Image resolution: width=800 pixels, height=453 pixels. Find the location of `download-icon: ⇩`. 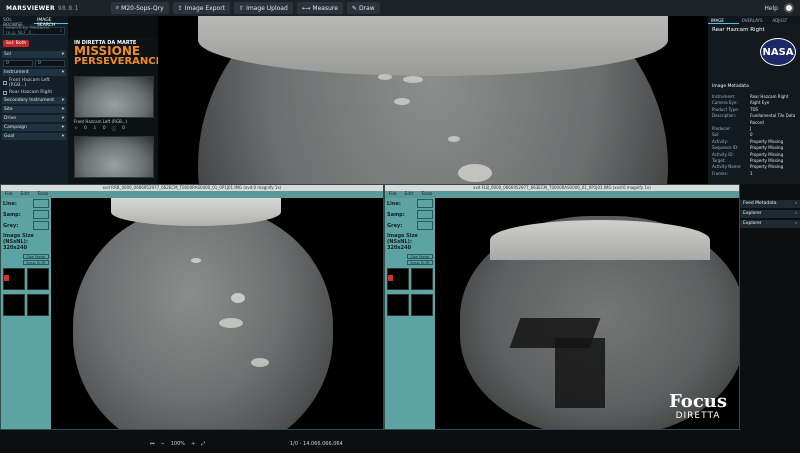

download-icon: ⇩ is located at coordinates (95, 129).